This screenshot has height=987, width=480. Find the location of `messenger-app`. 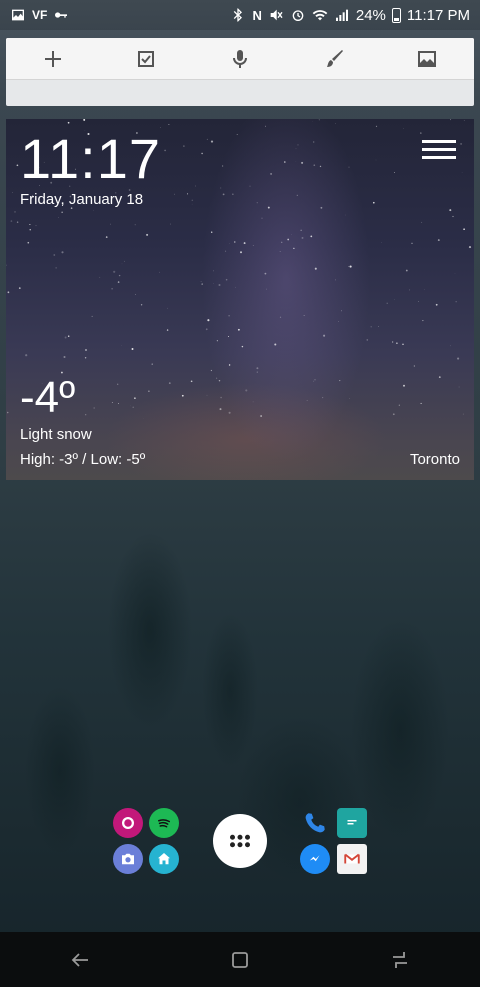

messenger-app is located at coordinates (315, 859).